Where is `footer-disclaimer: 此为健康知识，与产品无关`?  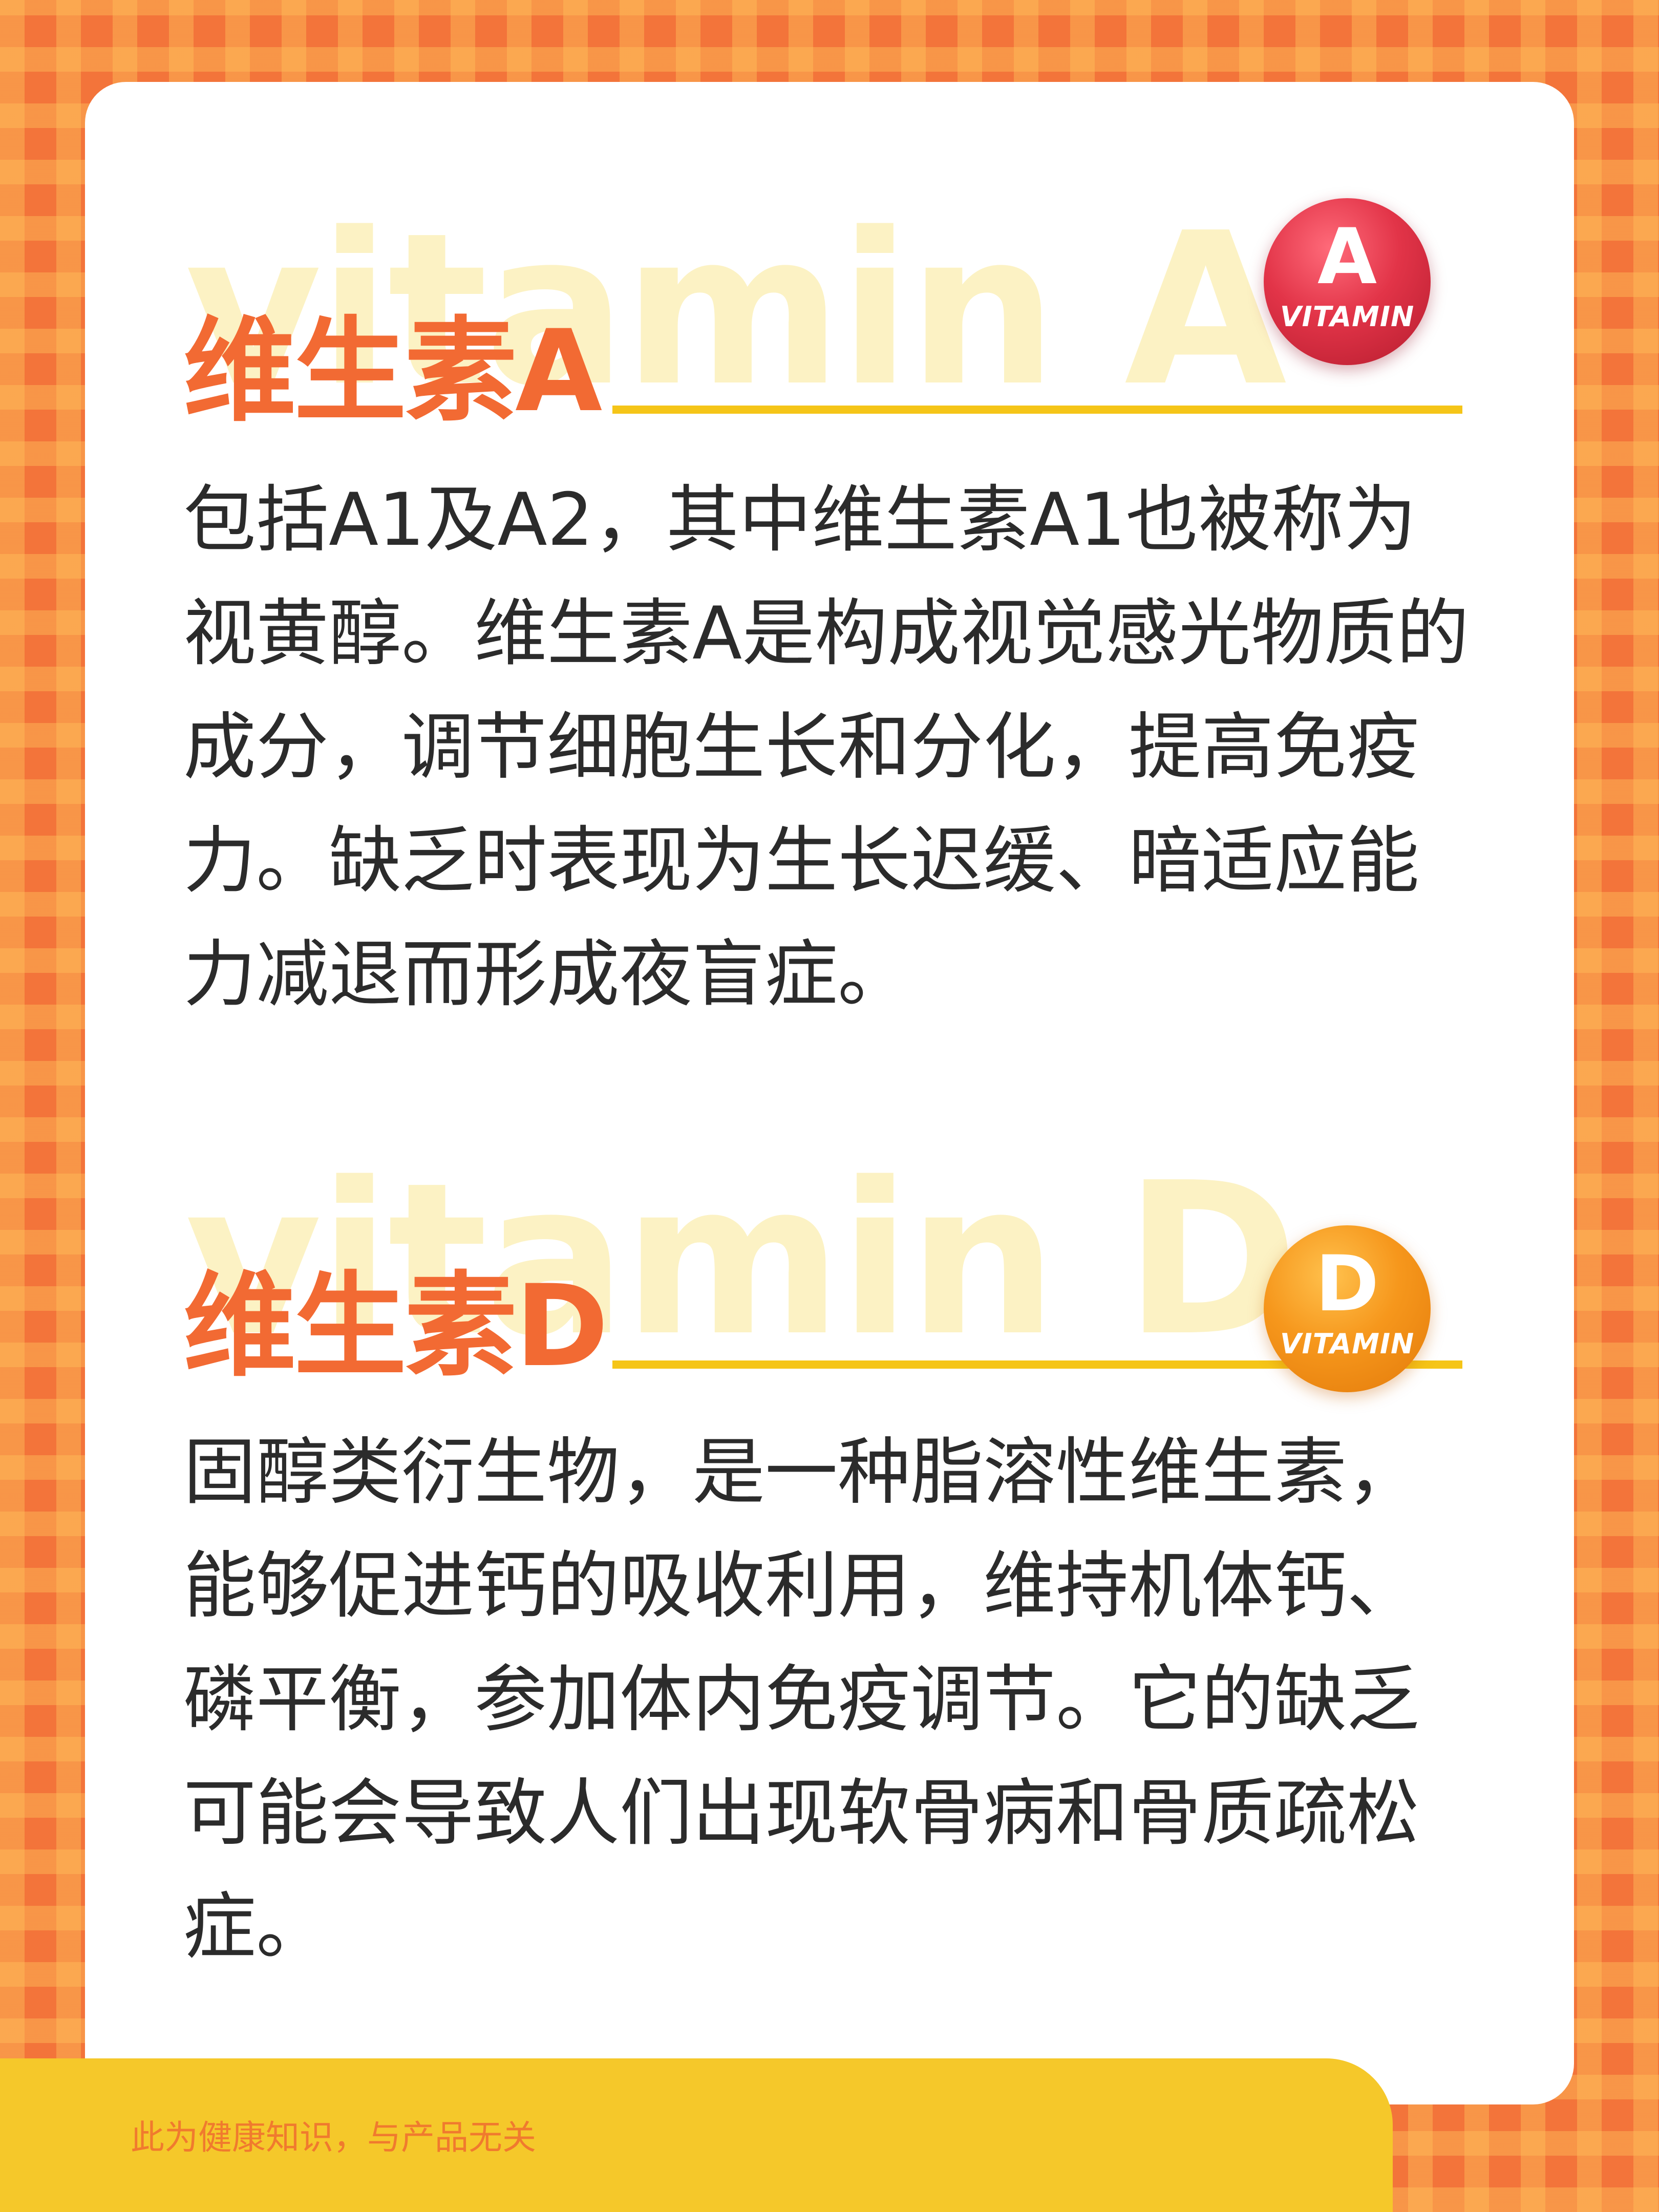 footer-disclaimer: 此为健康知识，与产品无关 is located at coordinates (333, 2137).